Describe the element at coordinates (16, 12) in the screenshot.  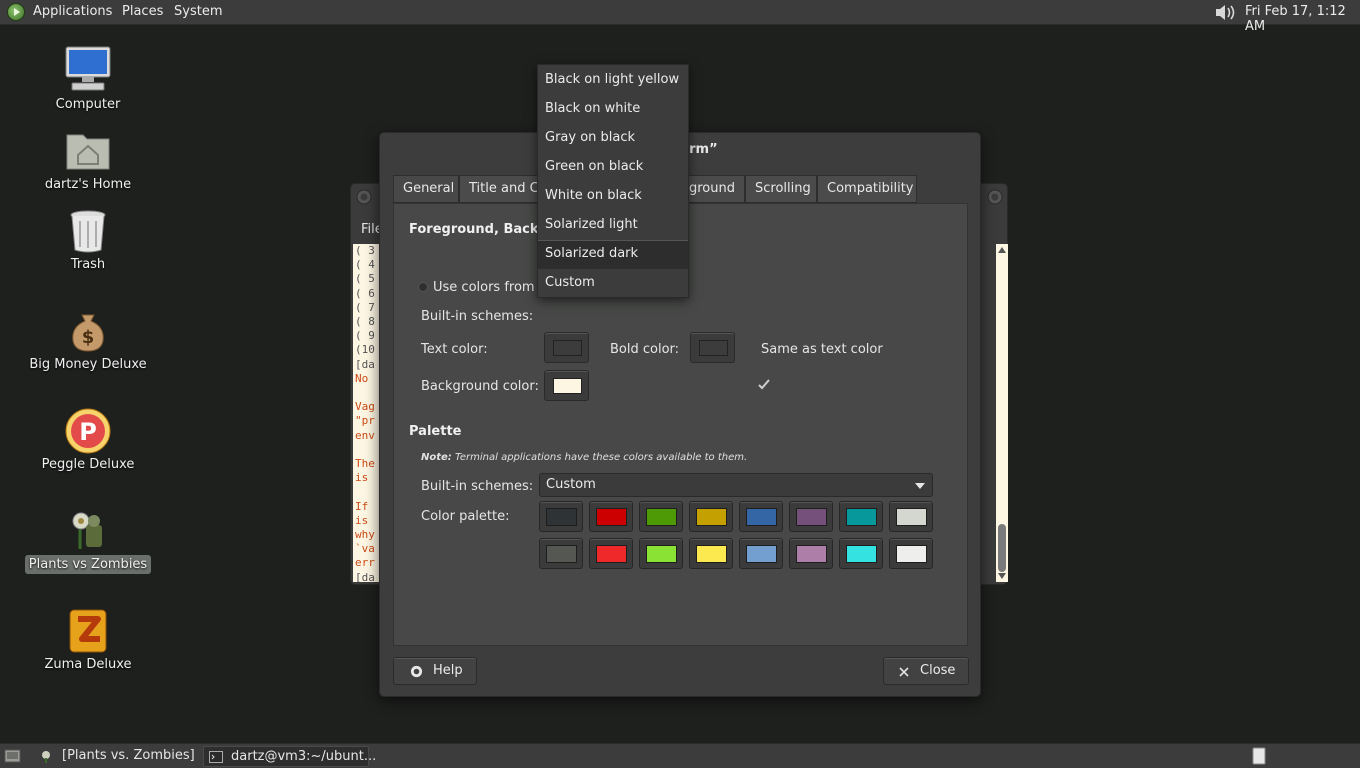
I see `distro-logo-icon` at that location.